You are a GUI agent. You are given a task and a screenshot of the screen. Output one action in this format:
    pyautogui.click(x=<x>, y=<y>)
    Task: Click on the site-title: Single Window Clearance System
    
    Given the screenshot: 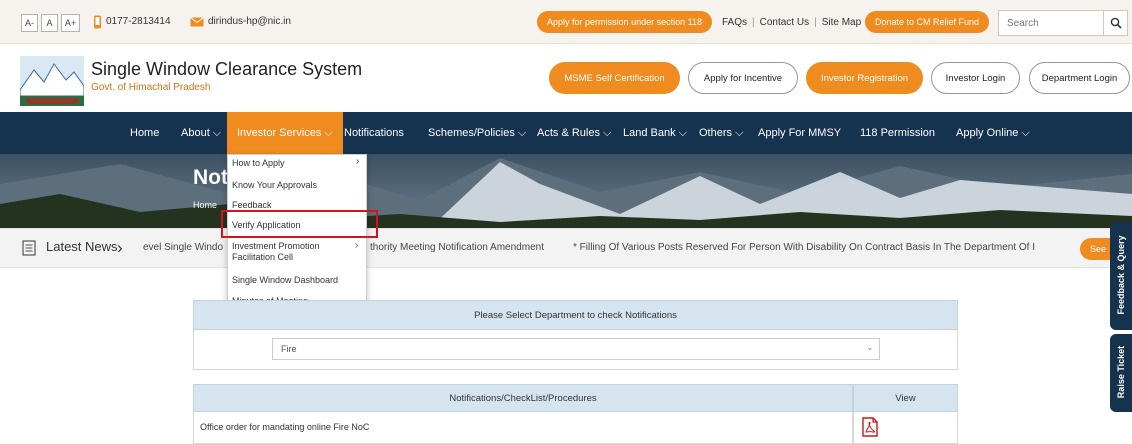 What is the action you would take?
    pyautogui.click(x=227, y=69)
    